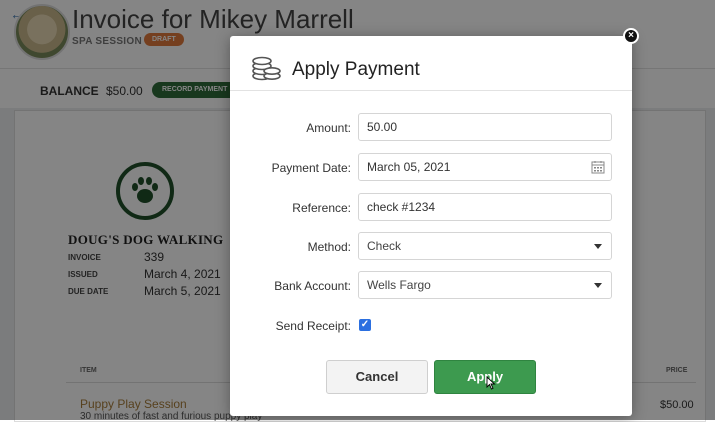 This screenshot has height=422, width=715. I want to click on payment-date-input, so click(485, 167).